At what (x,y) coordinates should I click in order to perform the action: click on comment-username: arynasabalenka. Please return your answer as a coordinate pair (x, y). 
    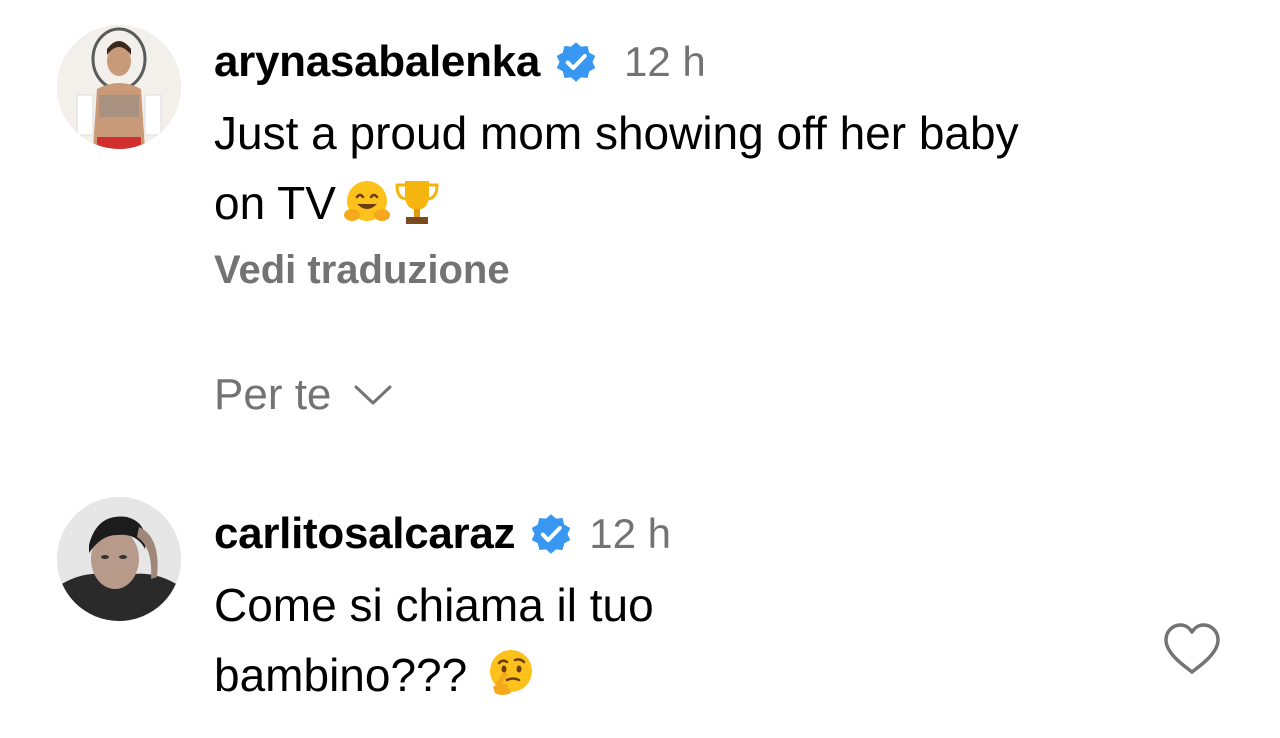
    Looking at the image, I should click on (377, 62).